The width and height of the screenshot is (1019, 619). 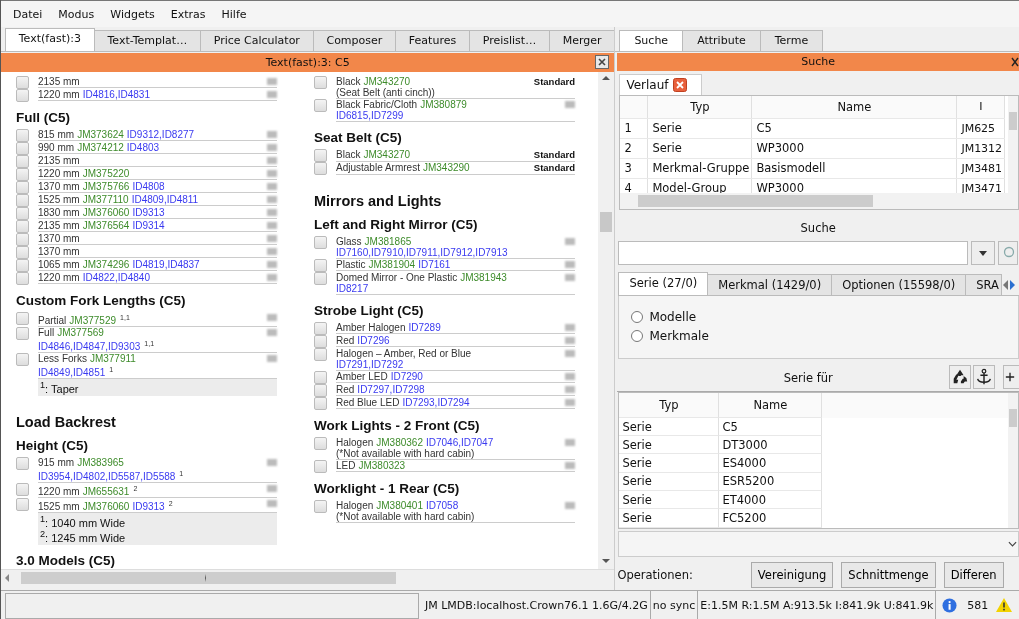 I want to click on radio-option: Modelle, so click(x=824, y=317).